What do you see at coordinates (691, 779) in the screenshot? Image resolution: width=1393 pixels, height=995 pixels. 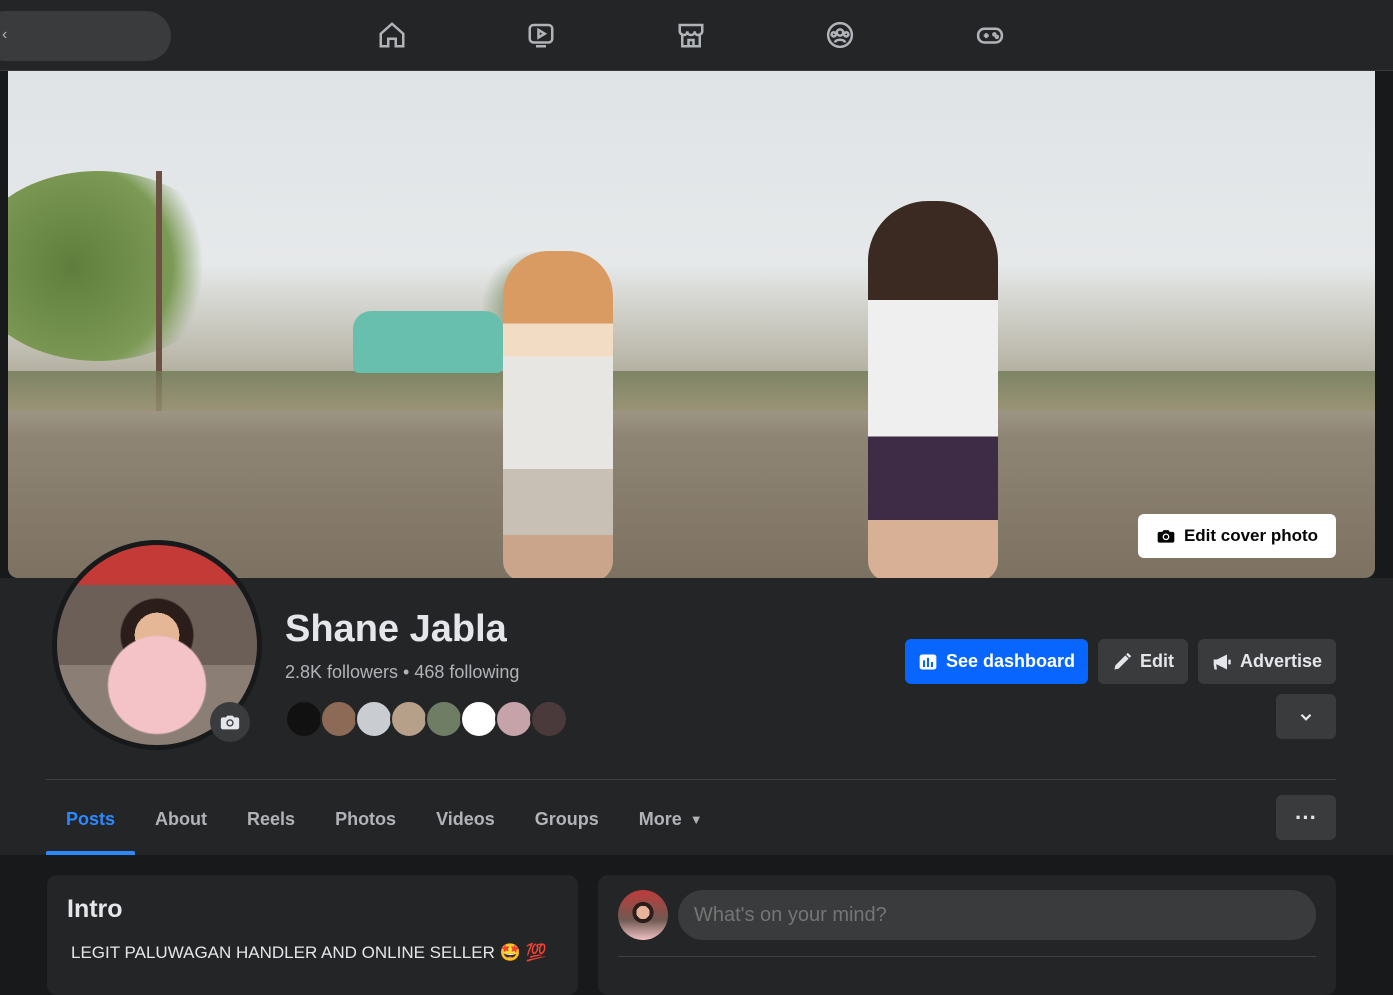 I see `header-divider` at bounding box center [691, 779].